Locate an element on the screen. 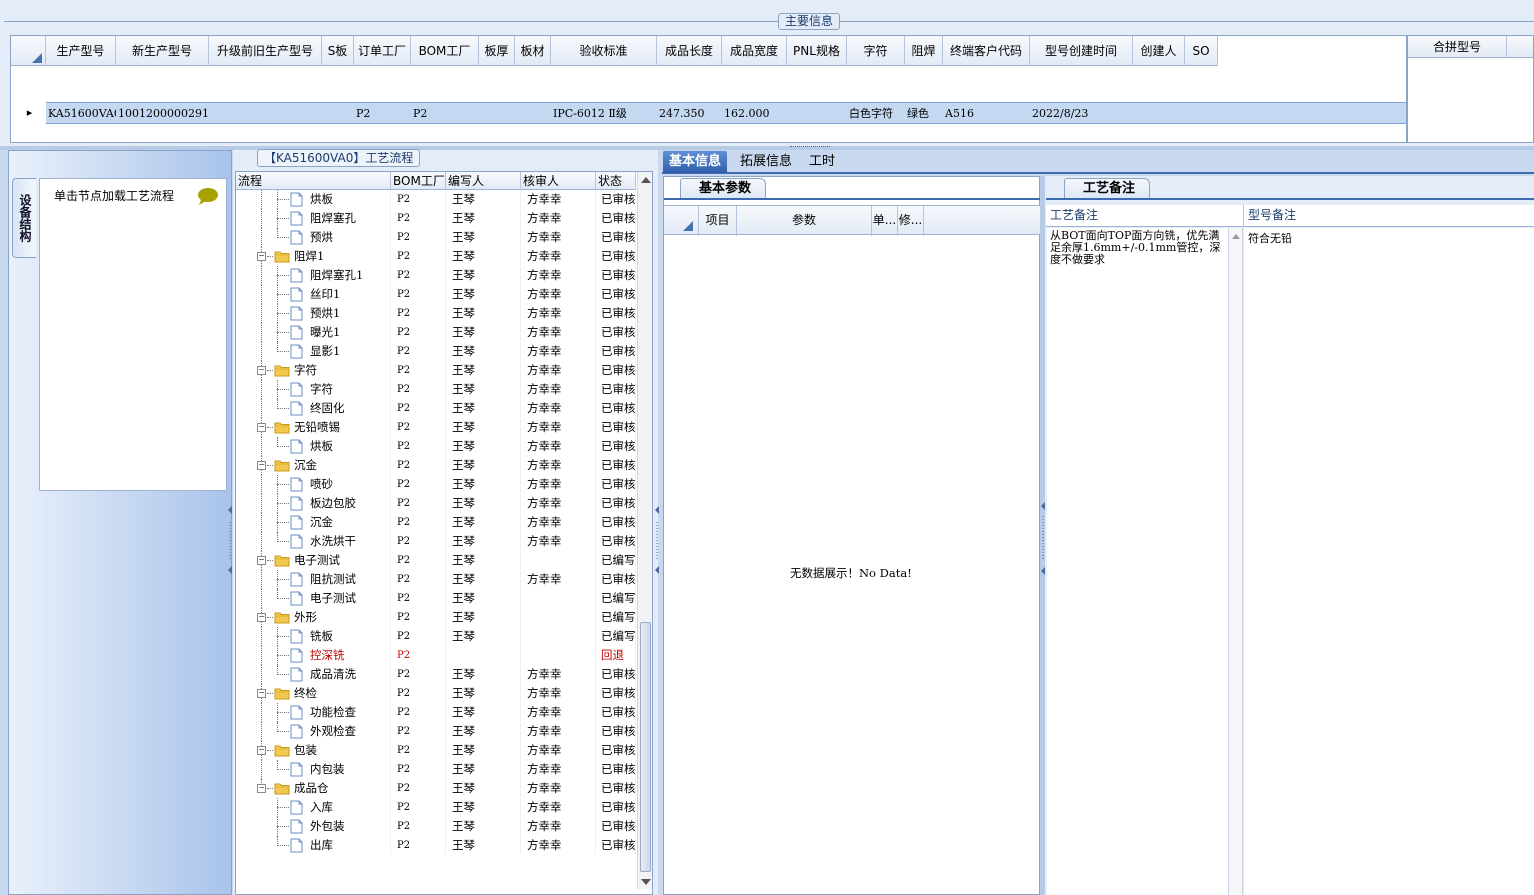 This screenshot has width=1534, height=895. table-cell: 绿色 is located at coordinates (924, 113).